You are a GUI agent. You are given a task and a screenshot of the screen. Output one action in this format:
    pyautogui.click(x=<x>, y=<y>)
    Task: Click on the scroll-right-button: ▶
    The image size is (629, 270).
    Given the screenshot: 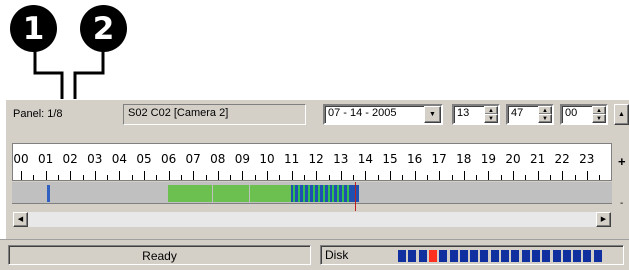 What is the action you would take?
    pyautogui.click(x=603, y=219)
    